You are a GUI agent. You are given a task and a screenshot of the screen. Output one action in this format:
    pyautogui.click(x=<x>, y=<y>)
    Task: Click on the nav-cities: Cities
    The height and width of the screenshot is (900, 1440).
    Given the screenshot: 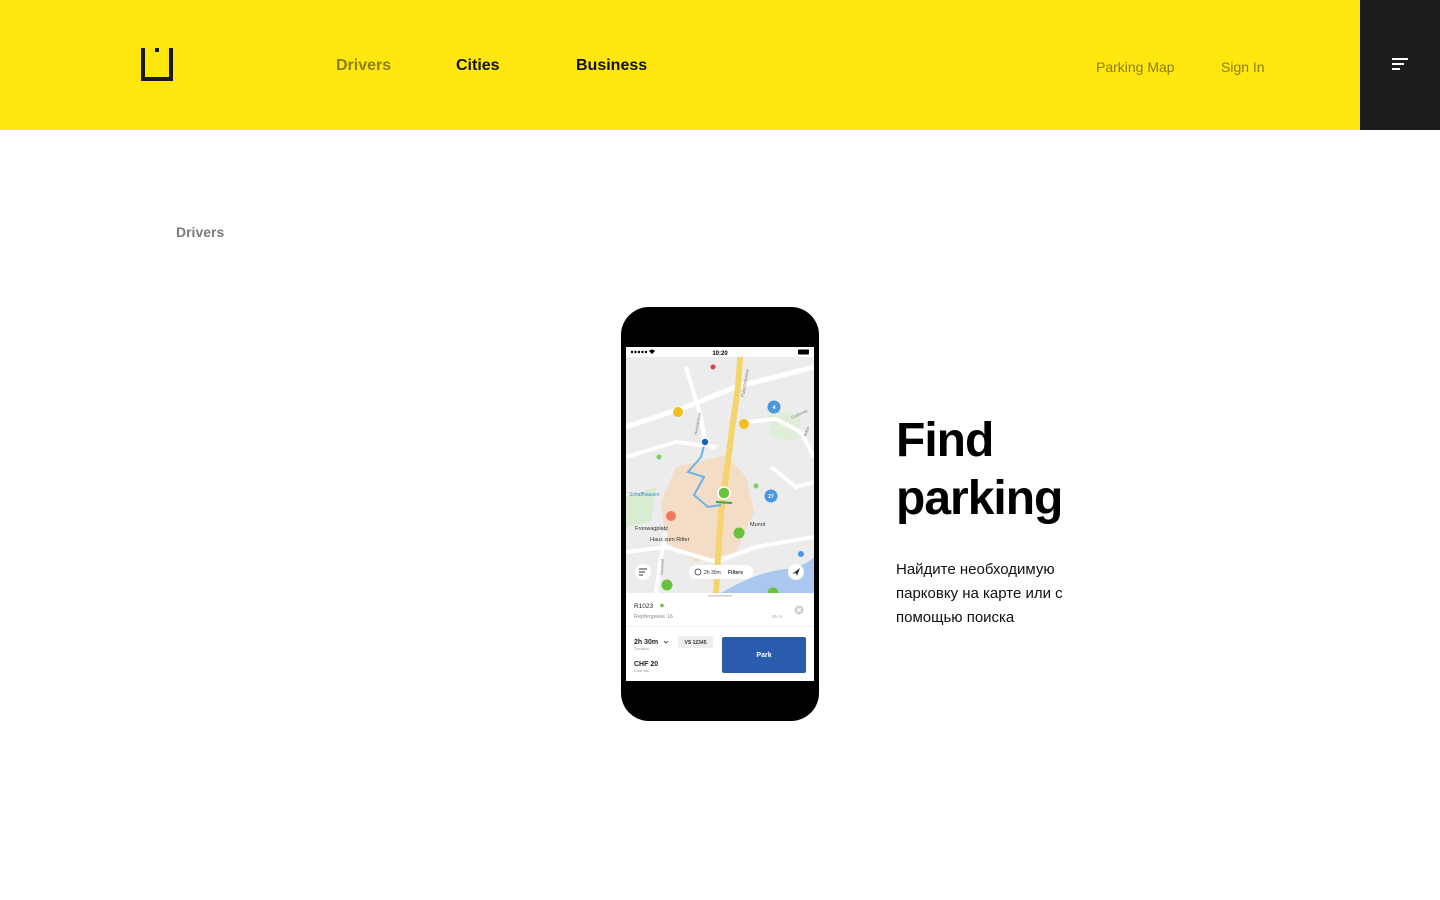 What is the action you would take?
    pyautogui.click(x=478, y=66)
    